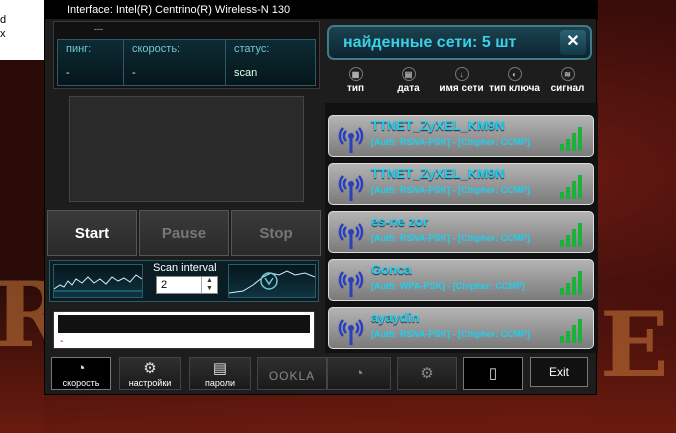 The width and height of the screenshot is (676, 433). I want to click on signal-wave-icon, so click(272, 282).